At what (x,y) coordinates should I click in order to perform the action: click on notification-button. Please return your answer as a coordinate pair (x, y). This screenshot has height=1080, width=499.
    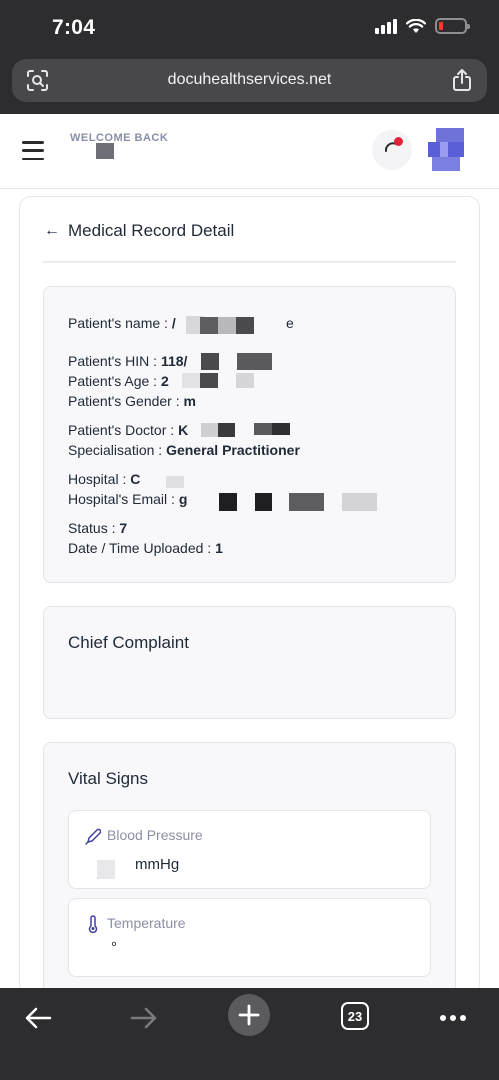
    Looking at the image, I should click on (392, 150).